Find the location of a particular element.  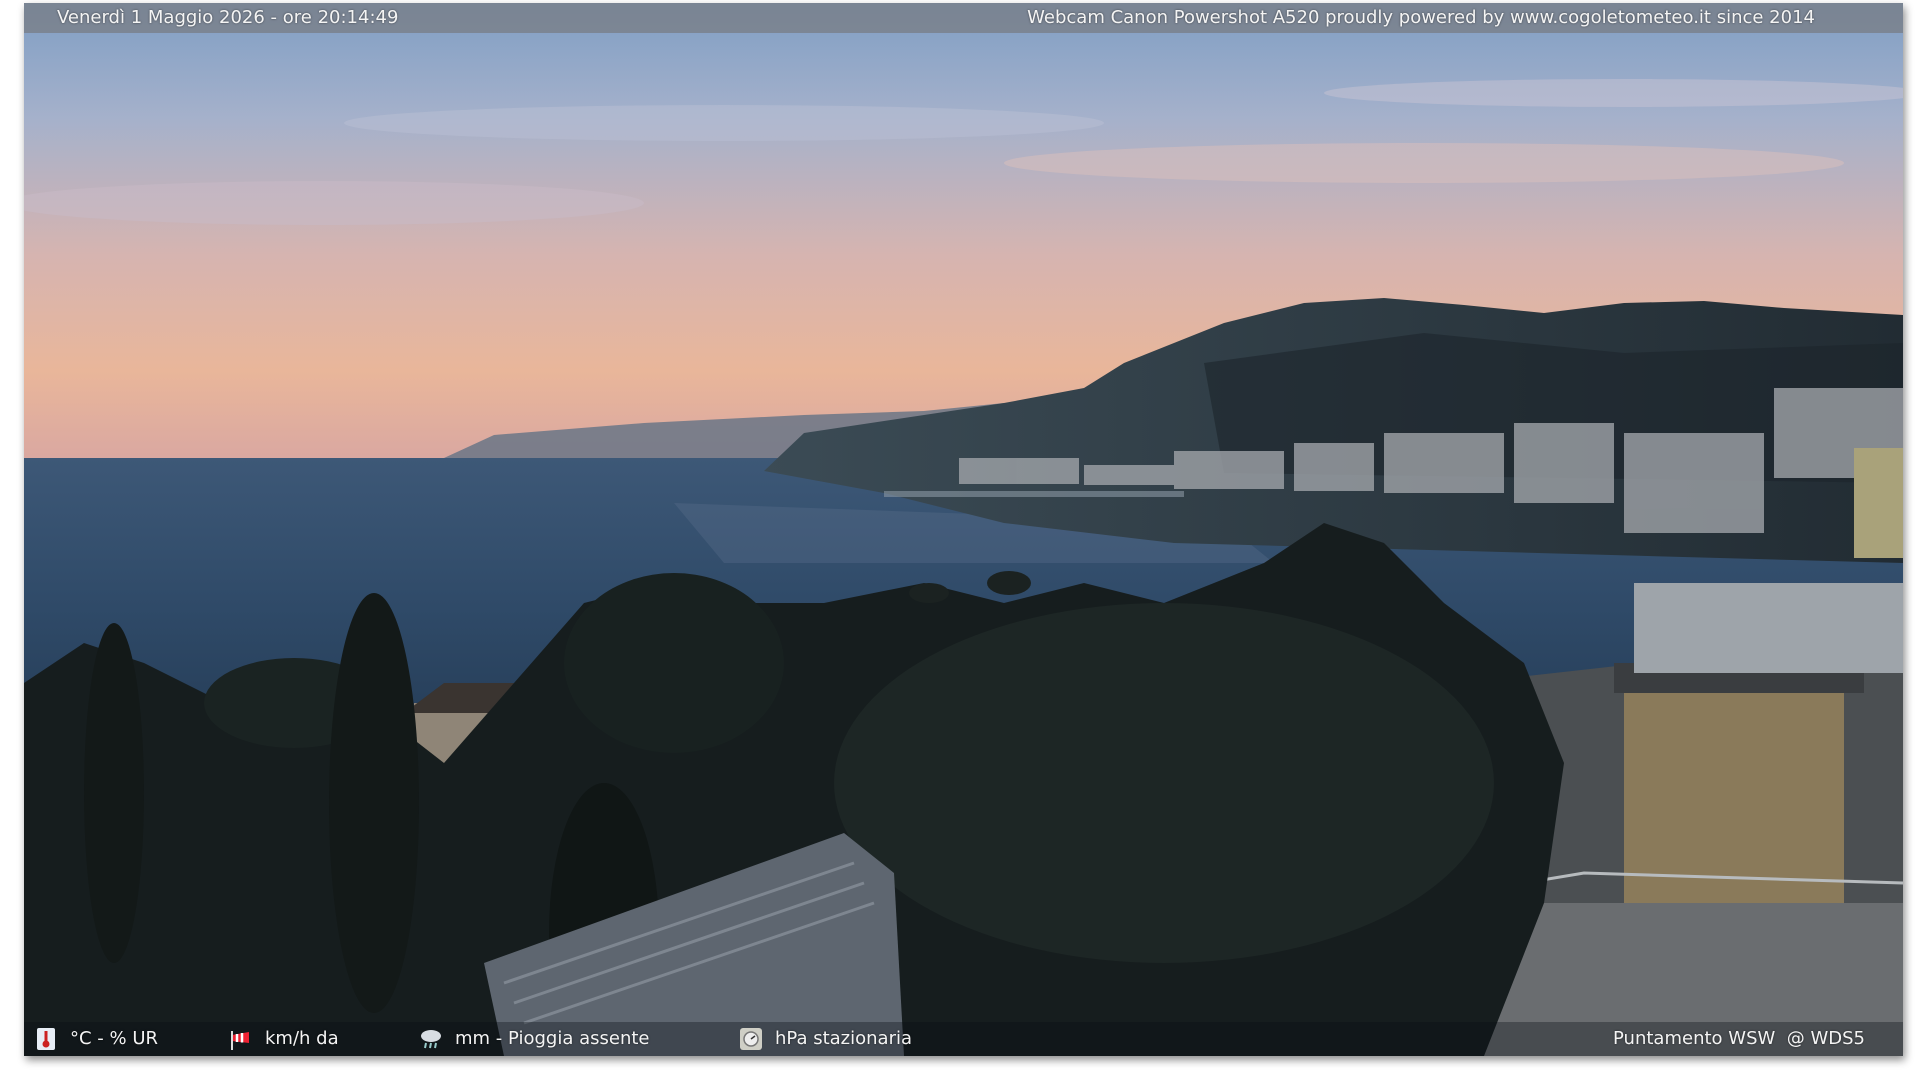

pressure-text: hPa stazionaria is located at coordinates (844, 1038).